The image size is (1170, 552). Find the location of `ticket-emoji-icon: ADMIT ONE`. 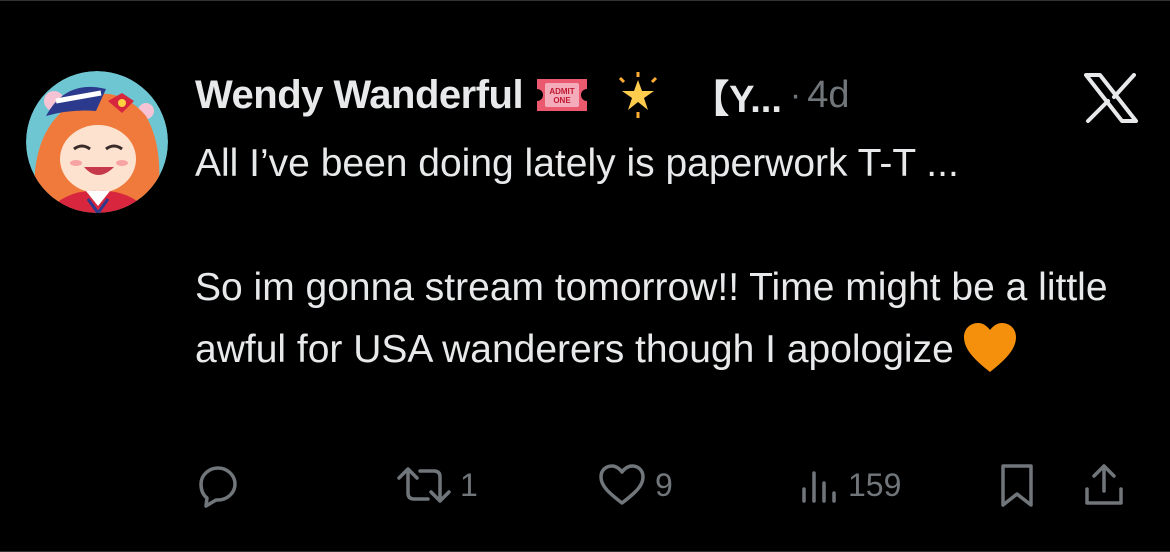

ticket-emoji-icon: ADMIT ONE is located at coordinates (562, 95).